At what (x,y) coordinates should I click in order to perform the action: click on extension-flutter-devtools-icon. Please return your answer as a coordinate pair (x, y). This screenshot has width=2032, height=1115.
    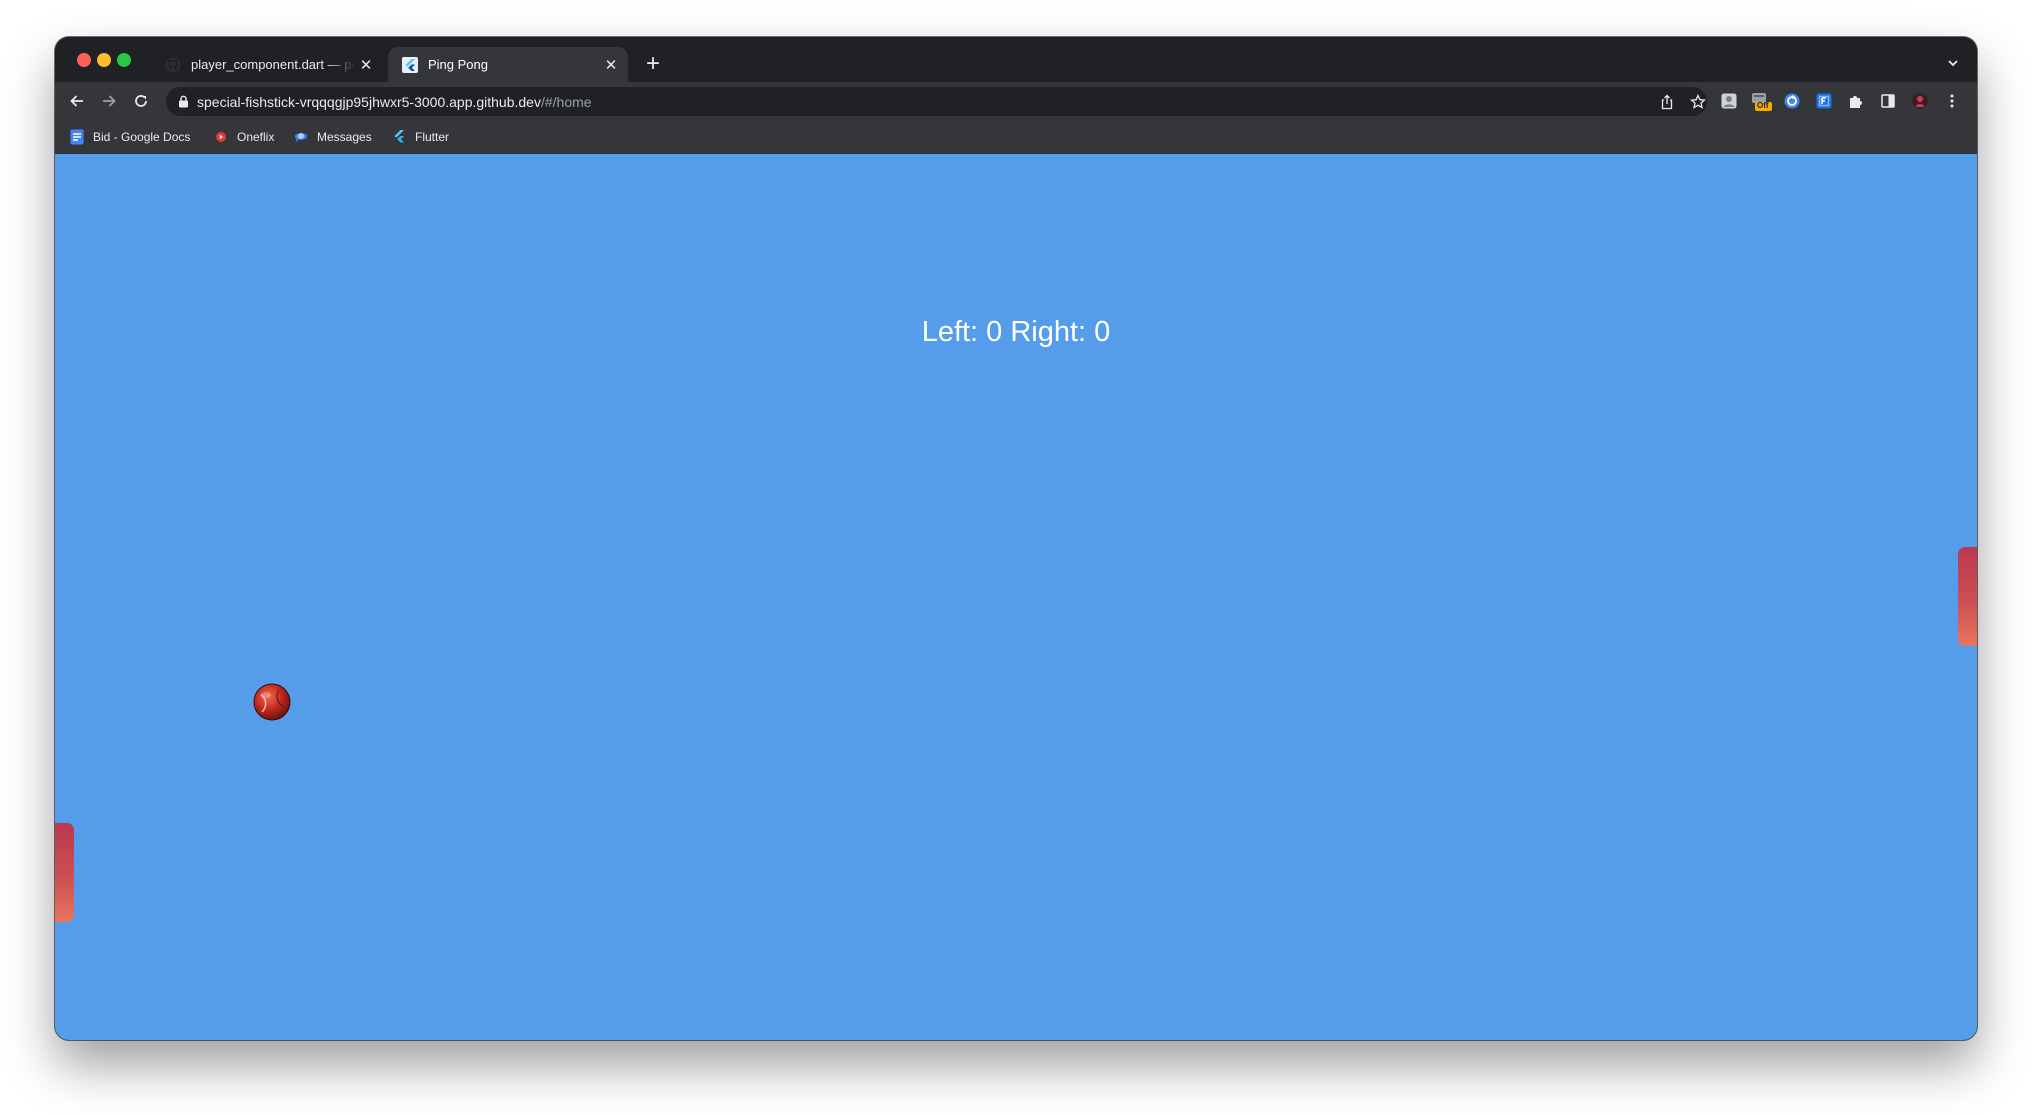
    Looking at the image, I should click on (1824, 101).